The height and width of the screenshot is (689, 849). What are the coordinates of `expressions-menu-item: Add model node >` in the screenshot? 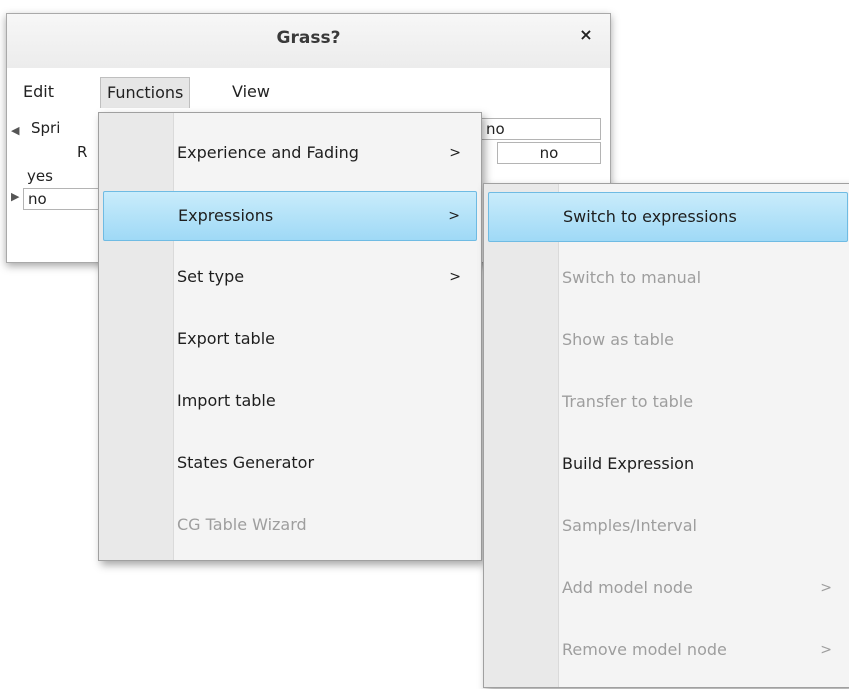 It's located at (668, 588).